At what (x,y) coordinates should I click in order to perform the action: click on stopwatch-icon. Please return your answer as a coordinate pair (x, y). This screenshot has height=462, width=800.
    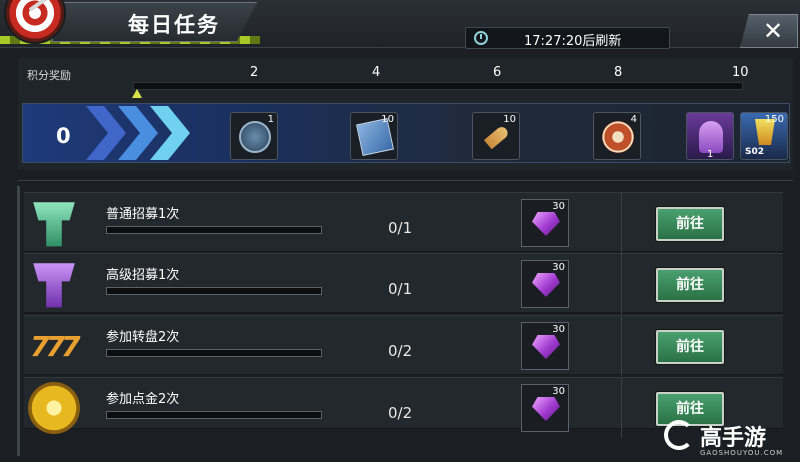
    Looking at the image, I should click on (481, 38).